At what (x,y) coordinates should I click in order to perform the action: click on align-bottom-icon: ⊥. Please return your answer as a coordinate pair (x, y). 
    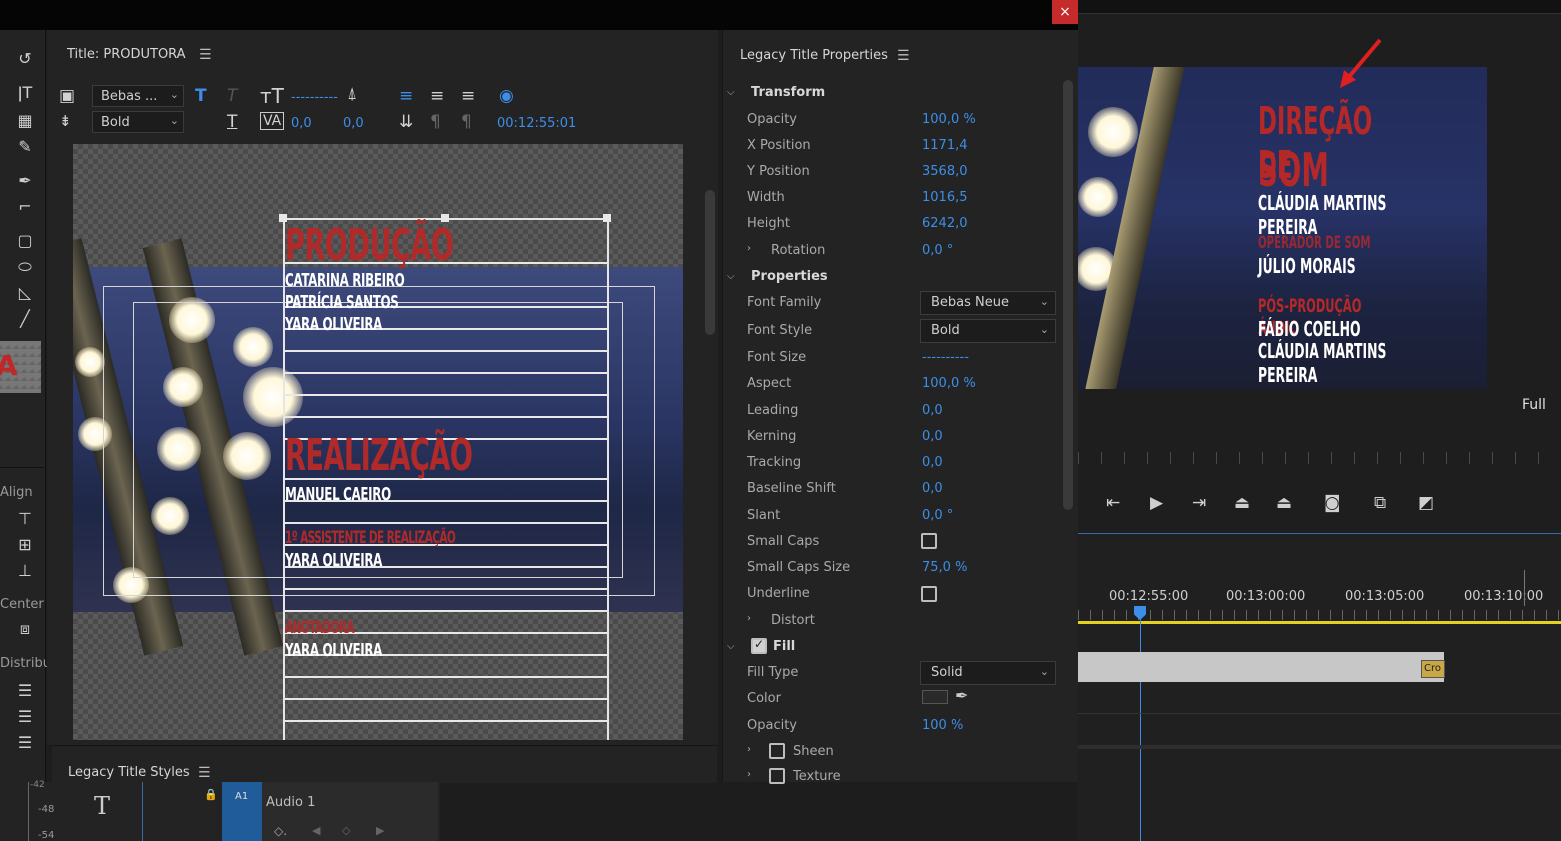
    Looking at the image, I should click on (25, 571).